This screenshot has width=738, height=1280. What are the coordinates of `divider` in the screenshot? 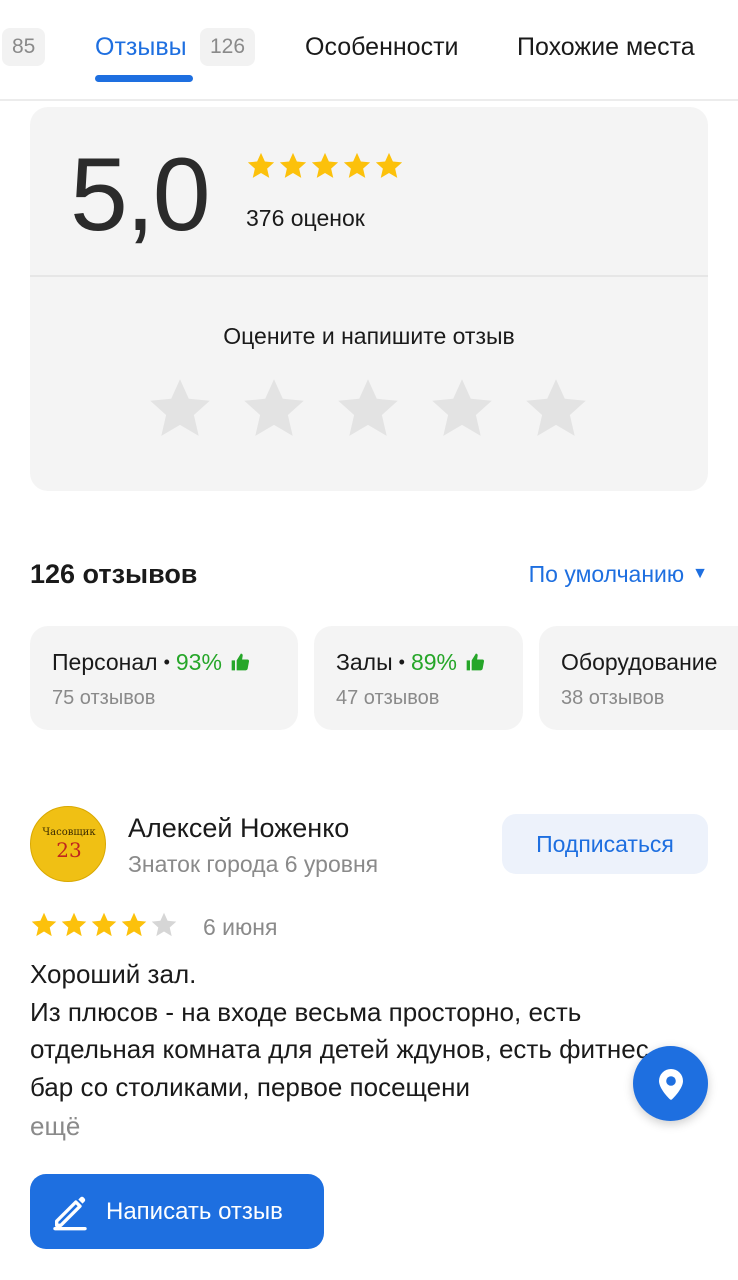 It's located at (369, 276).